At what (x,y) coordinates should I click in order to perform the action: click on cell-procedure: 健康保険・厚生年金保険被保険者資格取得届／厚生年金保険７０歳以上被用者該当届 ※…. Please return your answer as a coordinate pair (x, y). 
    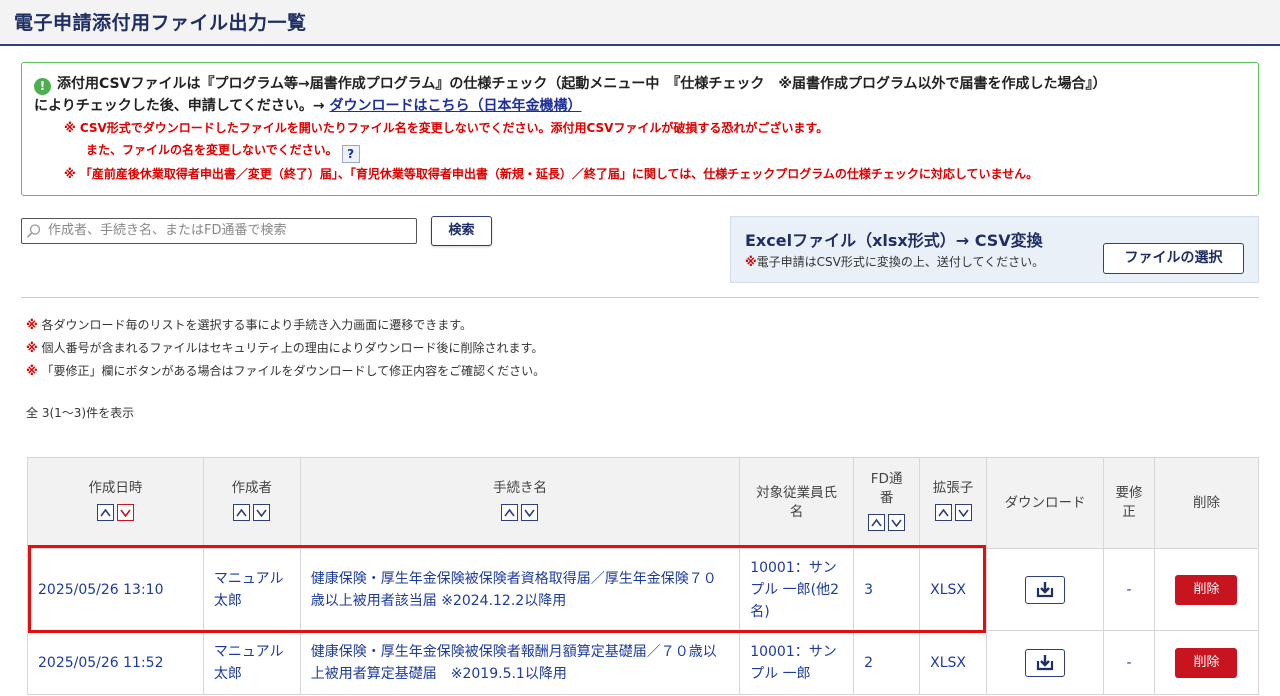
    Looking at the image, I should click on (520, 589).